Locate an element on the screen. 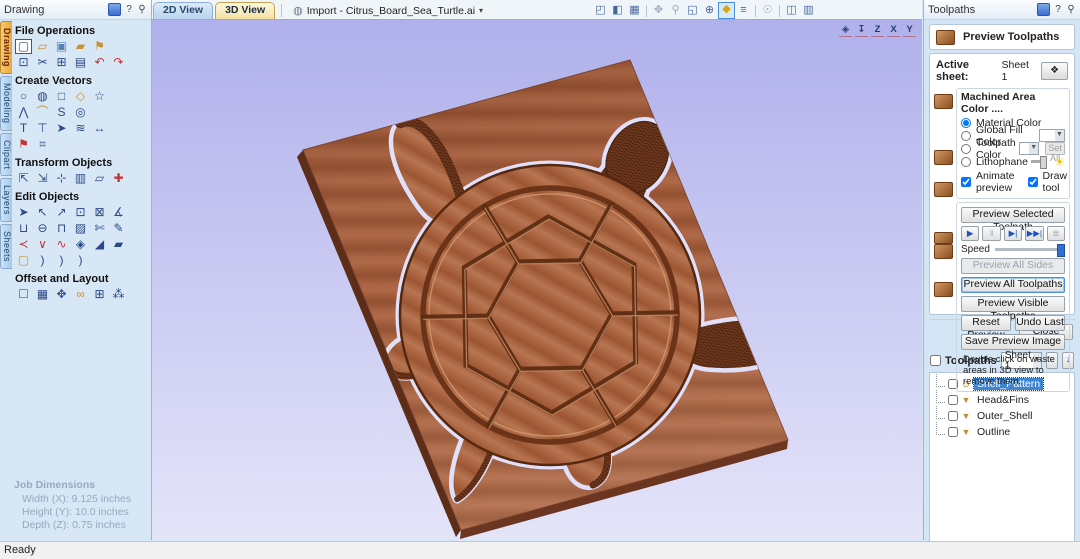 Image resolution: width=1080 pixels, height=559 pixels. save-file-icon: ▣ is located at coordinates (61, 46).